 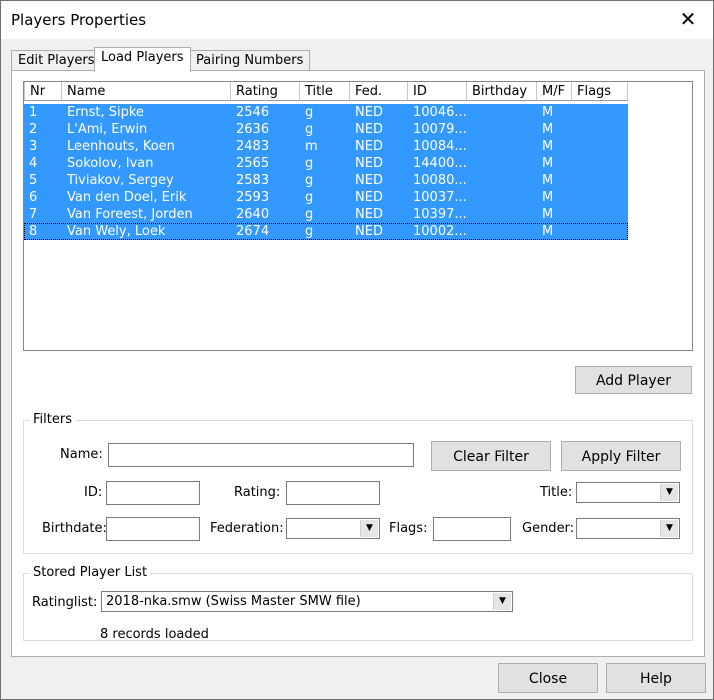 I want to click on flags-filter-input, so click(x=472, y=529).